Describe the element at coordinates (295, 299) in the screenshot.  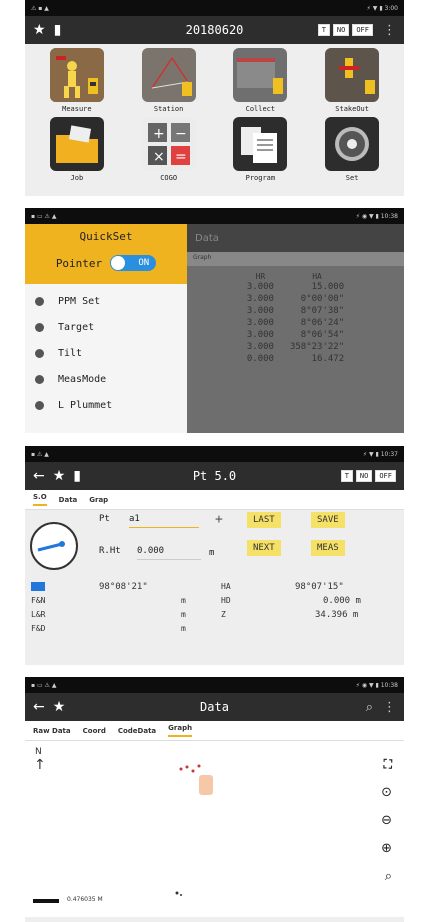
I see `table-row: 3.000 0°00'00"` at that location.